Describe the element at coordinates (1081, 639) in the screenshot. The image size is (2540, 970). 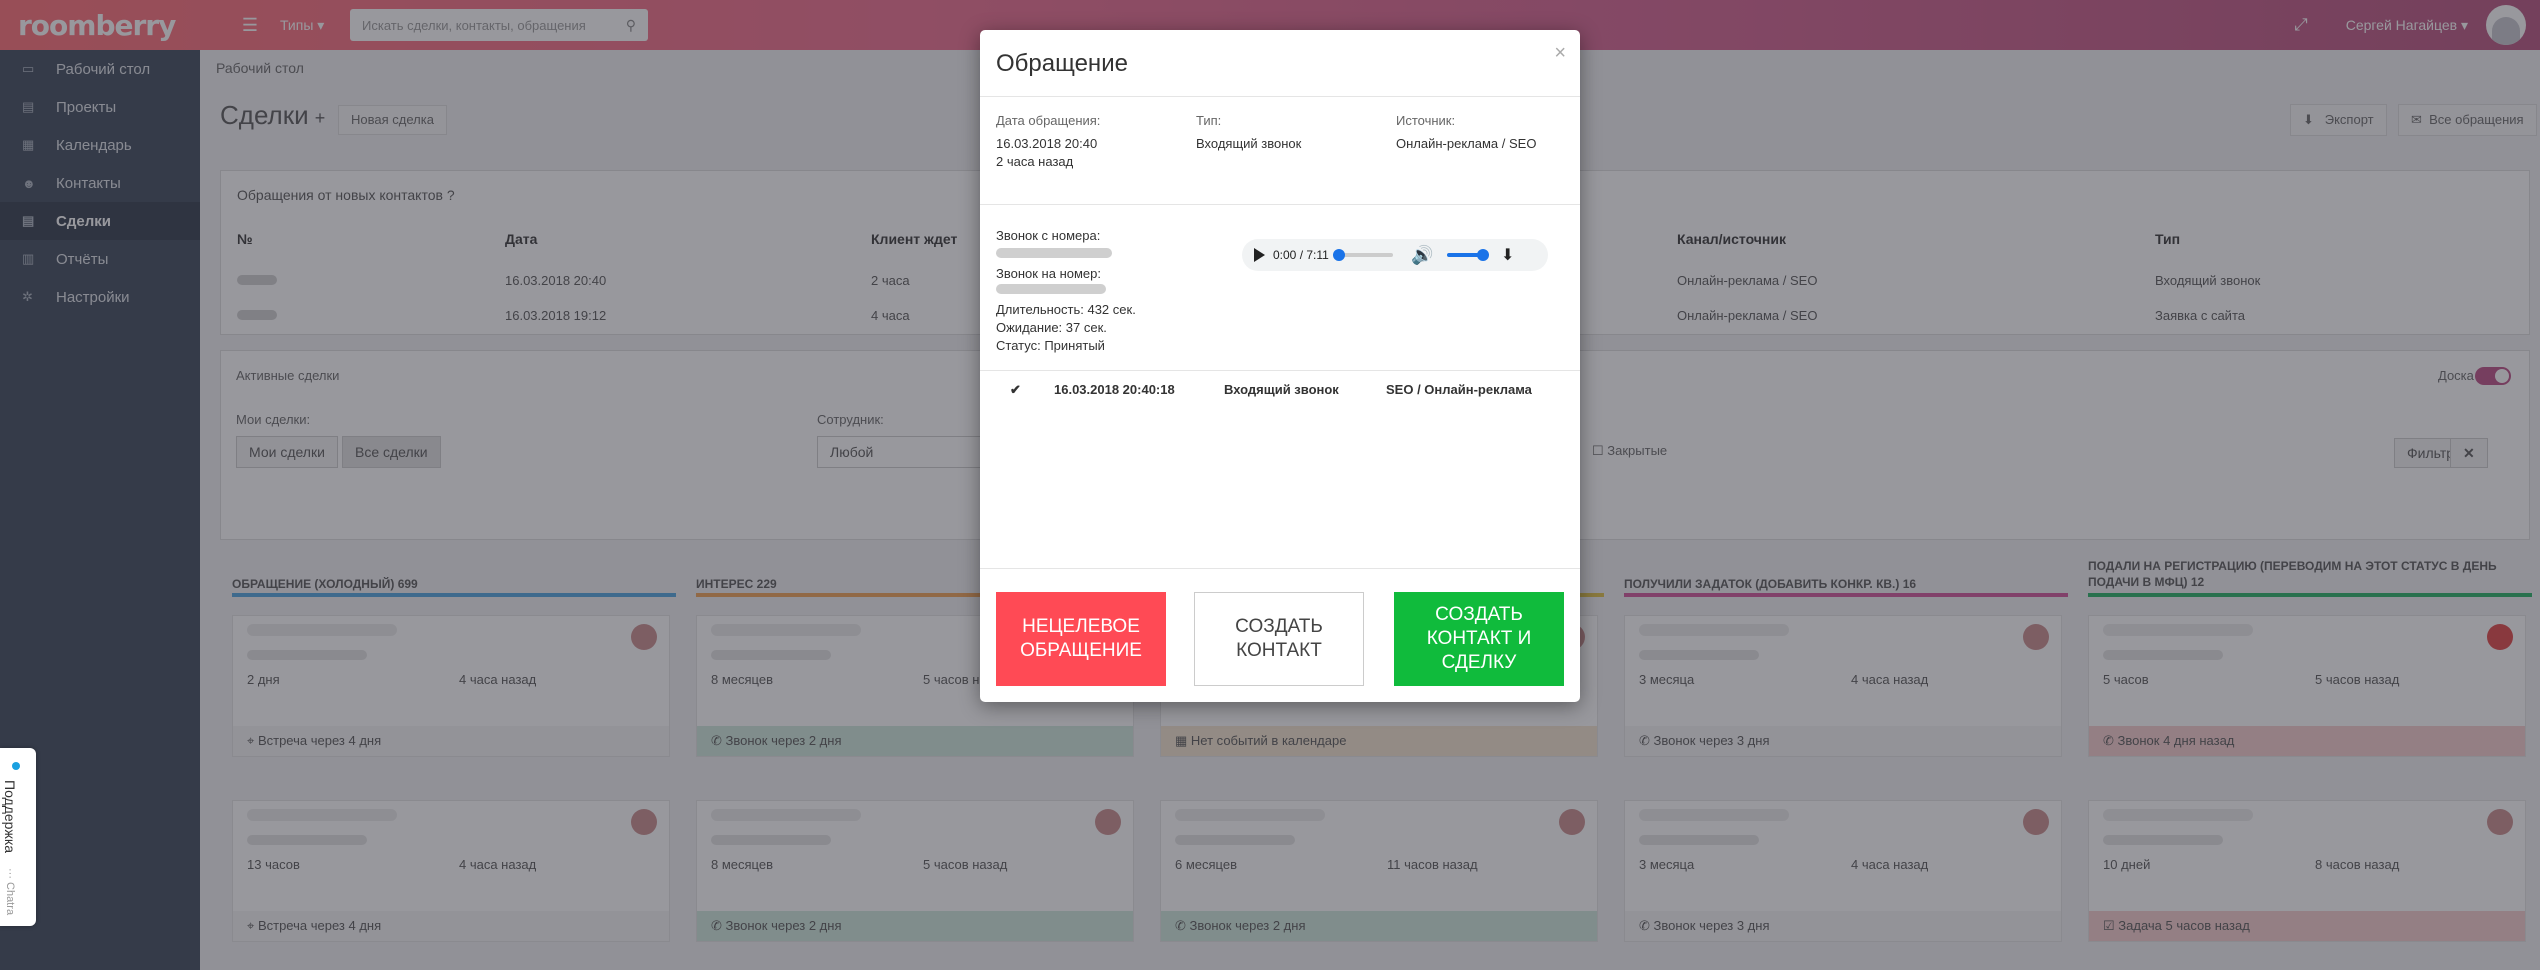
I see `untargeted-button: Нецелевое обращение` at that location.